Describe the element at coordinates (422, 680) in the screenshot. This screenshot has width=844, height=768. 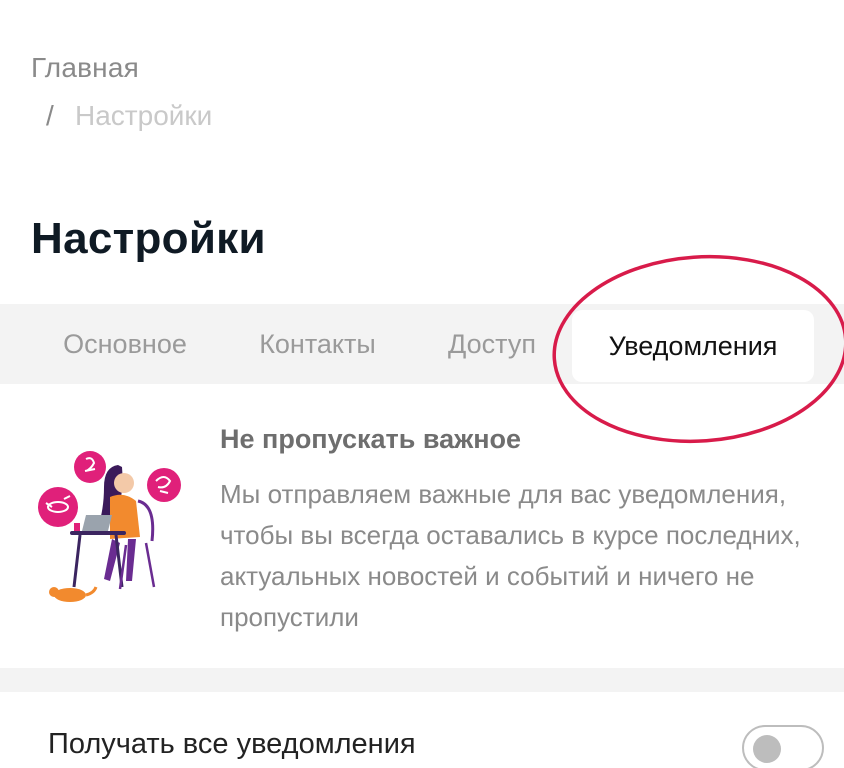
I see `section-divider` at that location.